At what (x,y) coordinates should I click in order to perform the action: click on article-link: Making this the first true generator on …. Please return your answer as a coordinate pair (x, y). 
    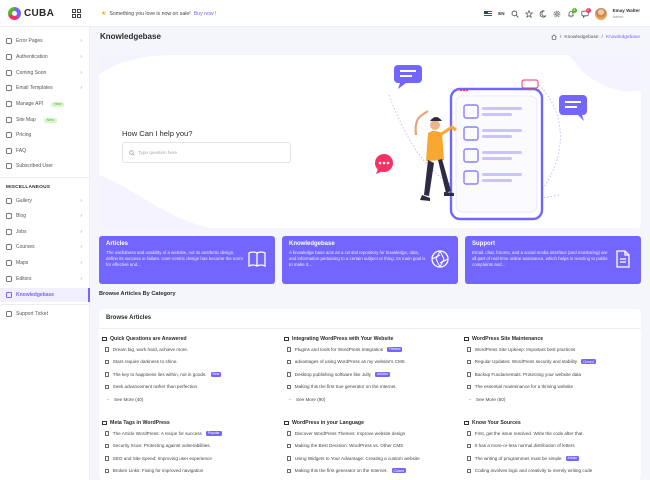
    Looking at the image, I should click on (369, 387).